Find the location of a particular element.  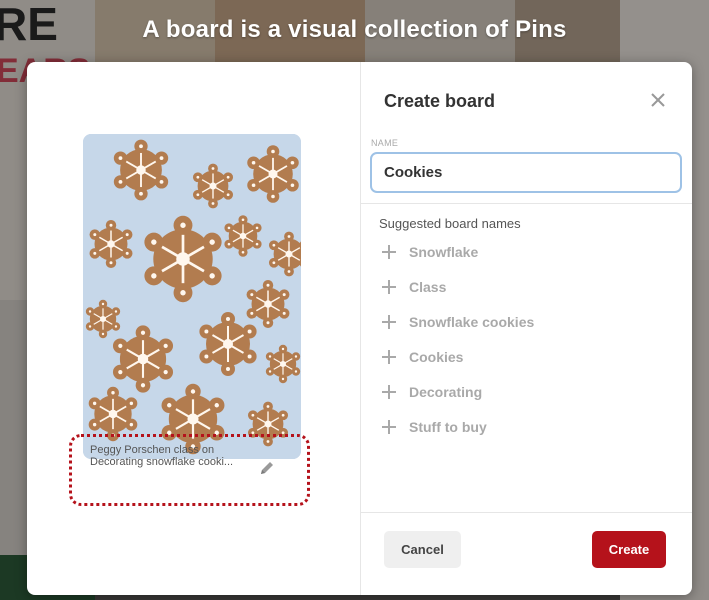

suggestion-label: Class is located at coordinates (428, 286).